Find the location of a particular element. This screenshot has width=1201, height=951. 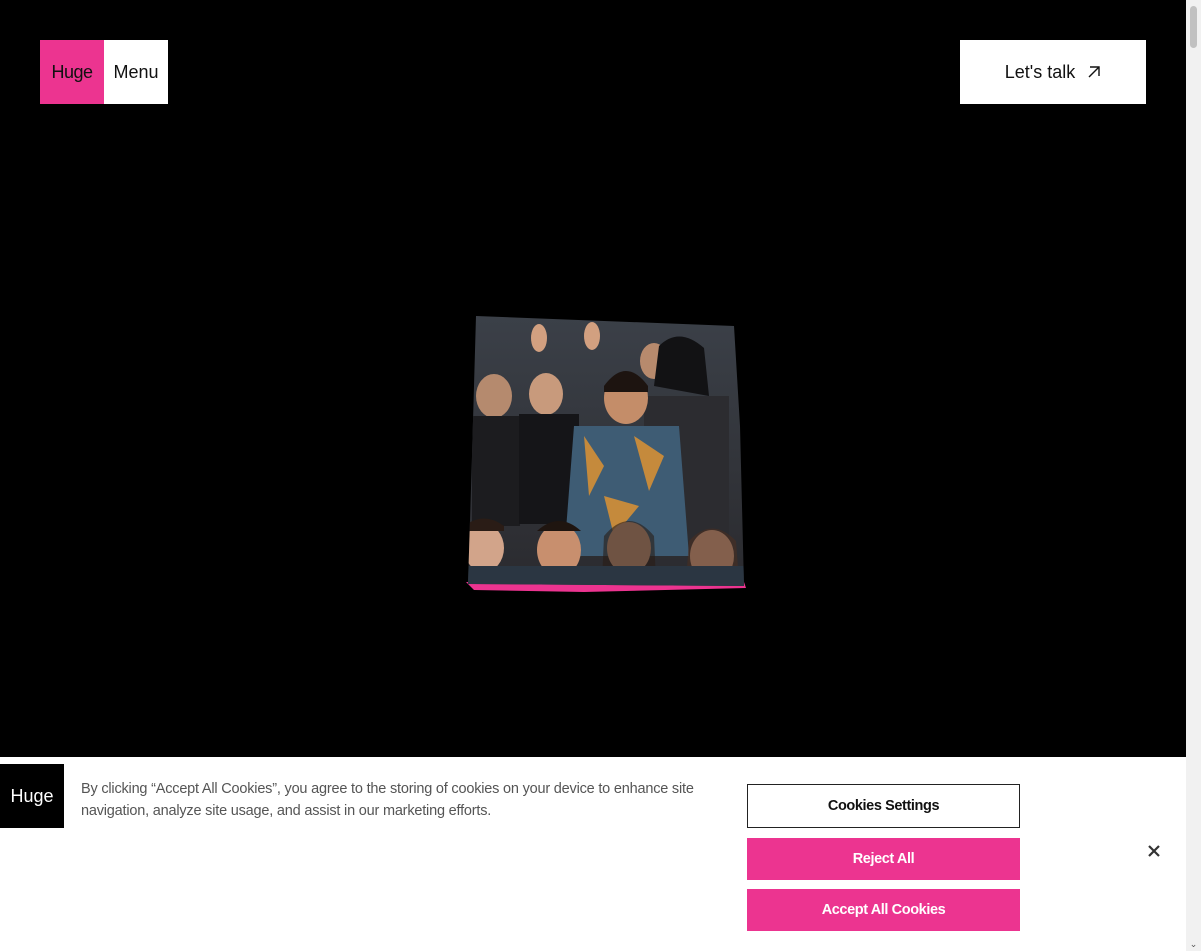

reject-all-button: Reject All is located at coordinates (883, 859).